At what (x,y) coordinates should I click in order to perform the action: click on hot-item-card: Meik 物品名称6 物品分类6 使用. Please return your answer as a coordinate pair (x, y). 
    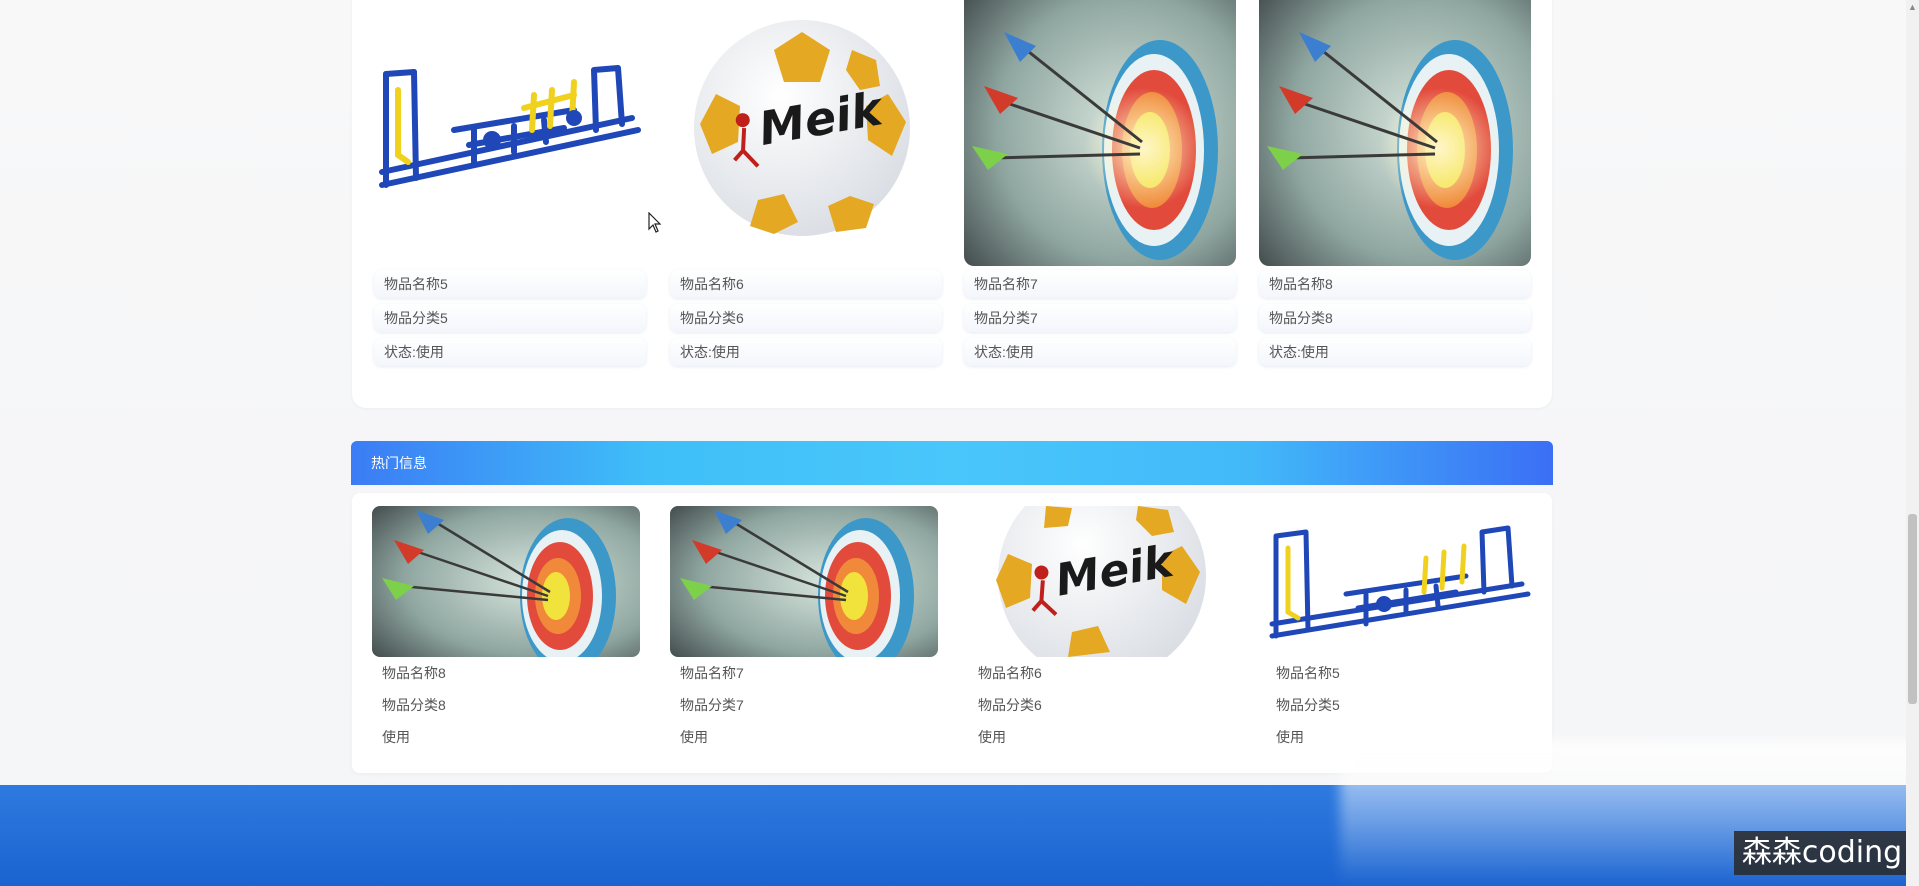
    Looking at the image, I should click on (1102, 629).